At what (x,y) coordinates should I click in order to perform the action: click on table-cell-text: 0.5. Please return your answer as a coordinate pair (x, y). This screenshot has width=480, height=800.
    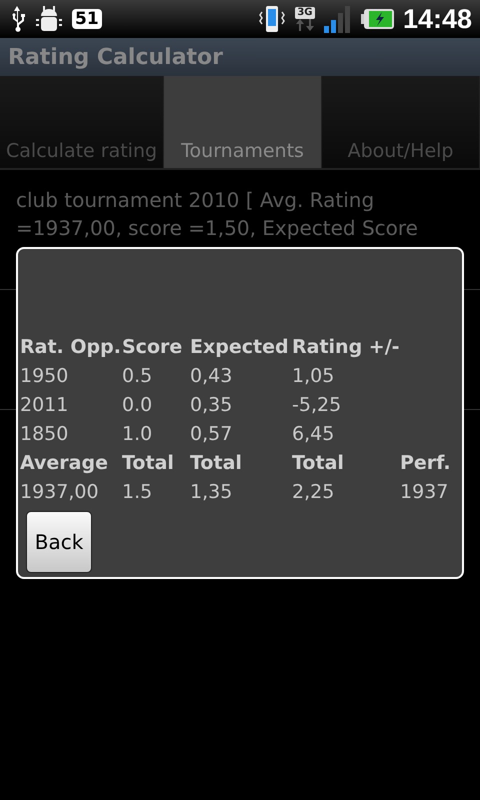
    Looking at the image, I should click on (138, 376).